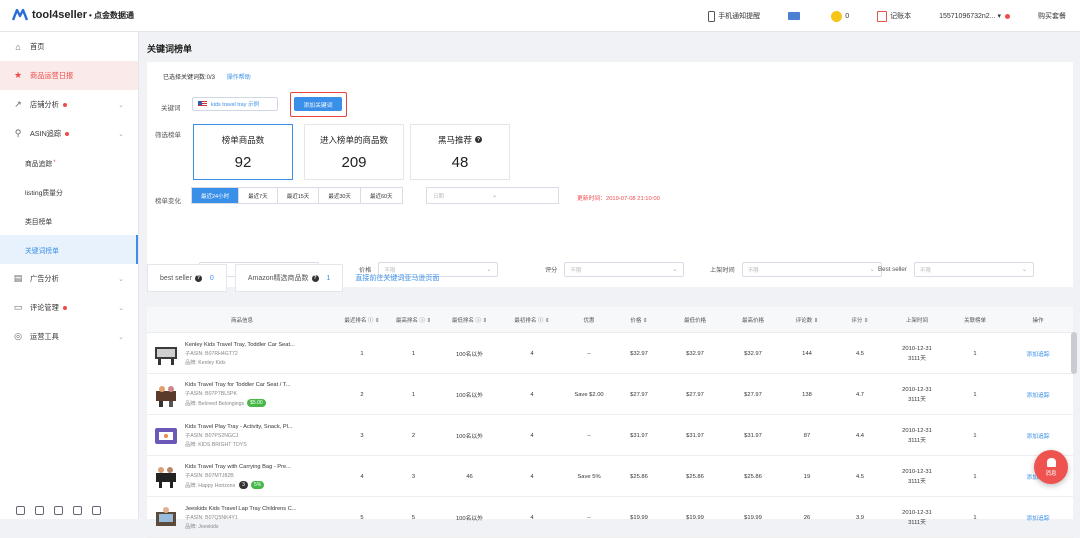 This screenshot has width=1080, height=538. What do you see at coordinates (58, 510) in the screenshot?
I see `chart-icon` at bounding box center [58, 510].